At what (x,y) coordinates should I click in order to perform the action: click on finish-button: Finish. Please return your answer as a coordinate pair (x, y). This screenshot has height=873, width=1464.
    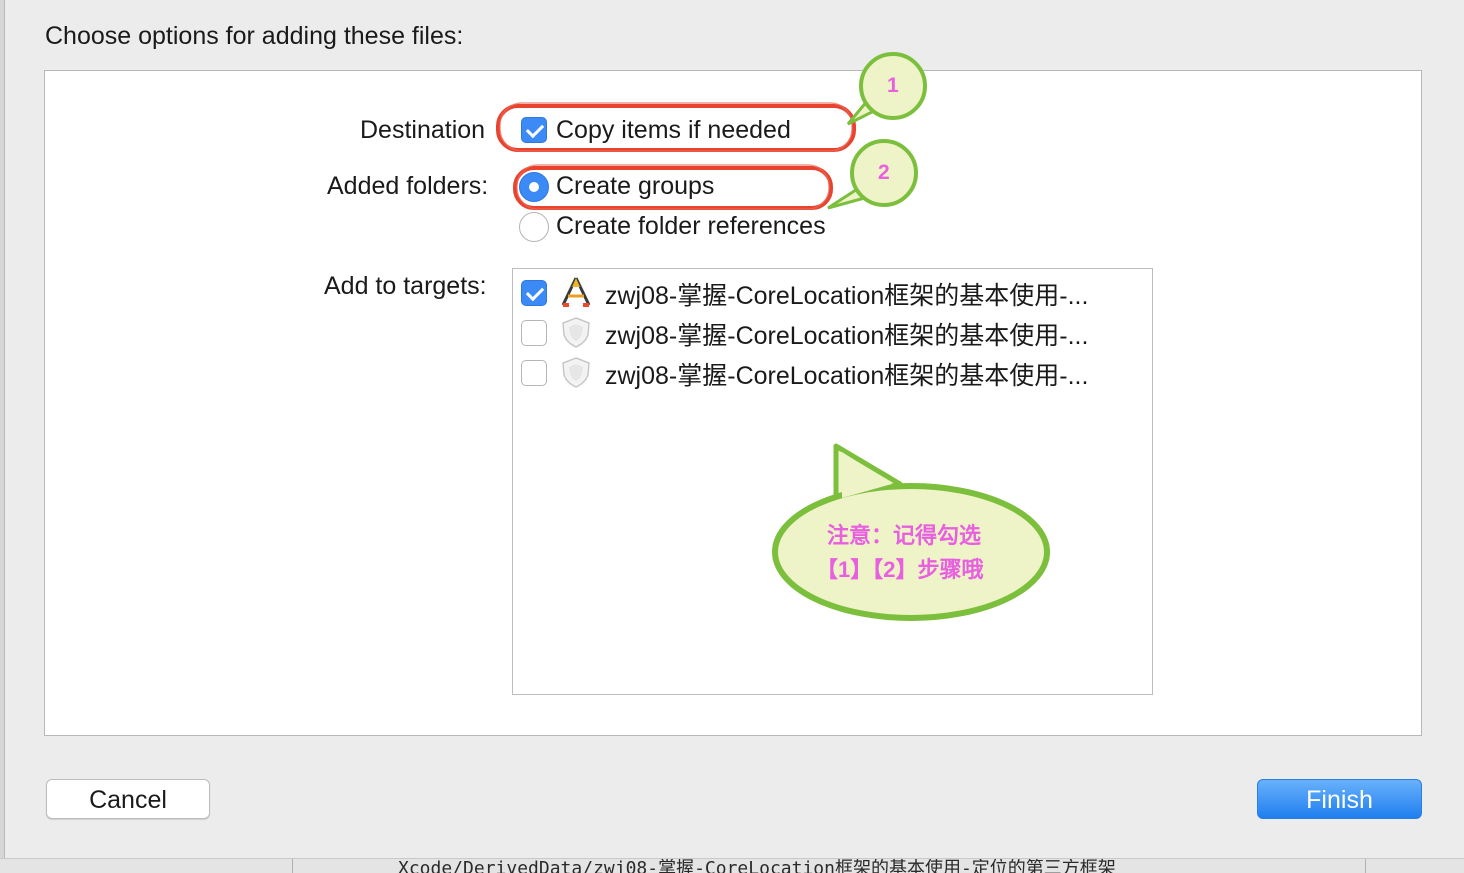
    Looking at the image, I should click on (1339, 799).